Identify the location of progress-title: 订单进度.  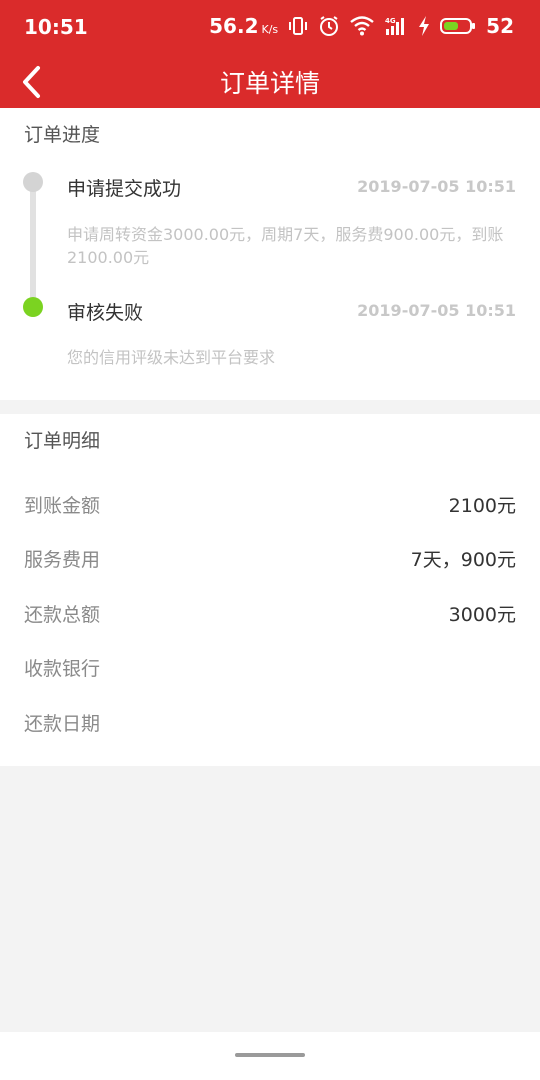
(62, 135).